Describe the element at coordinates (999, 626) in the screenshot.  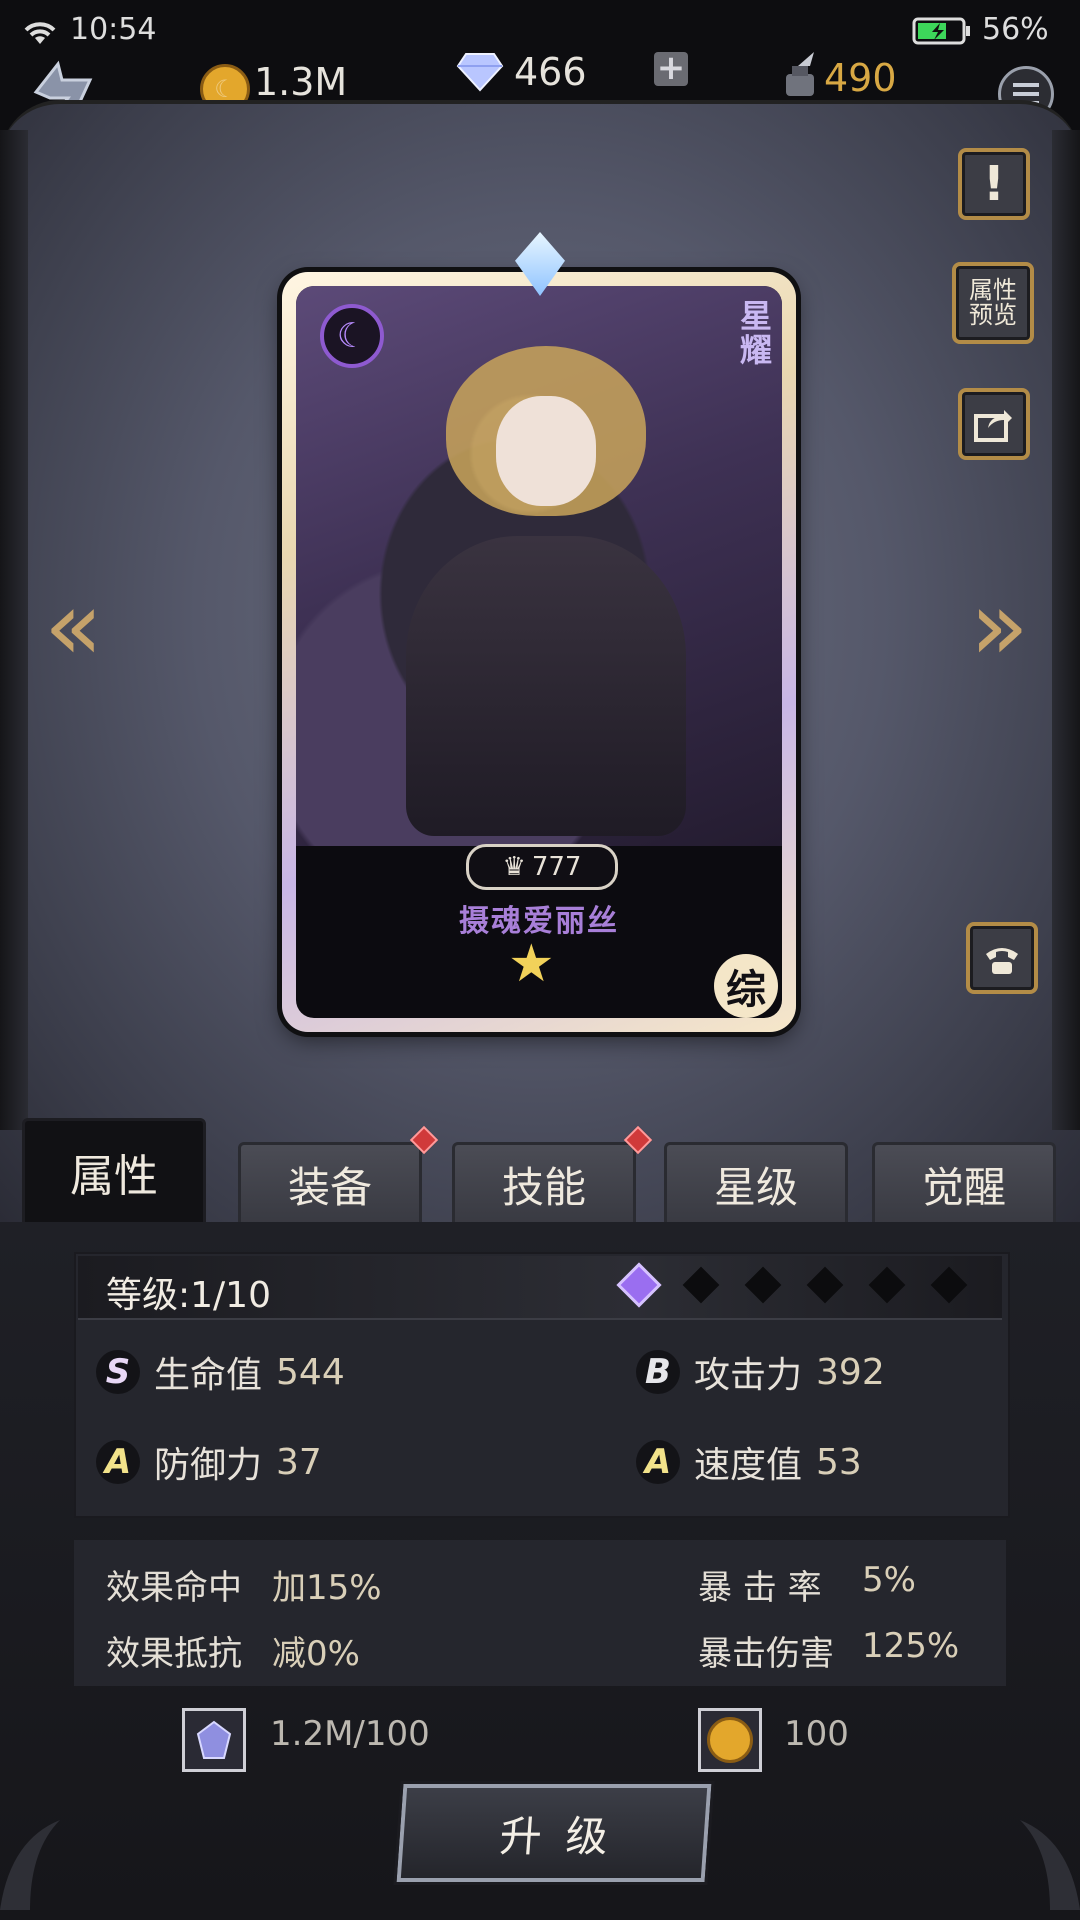
I see `next-hero-arrow: »` at that location.